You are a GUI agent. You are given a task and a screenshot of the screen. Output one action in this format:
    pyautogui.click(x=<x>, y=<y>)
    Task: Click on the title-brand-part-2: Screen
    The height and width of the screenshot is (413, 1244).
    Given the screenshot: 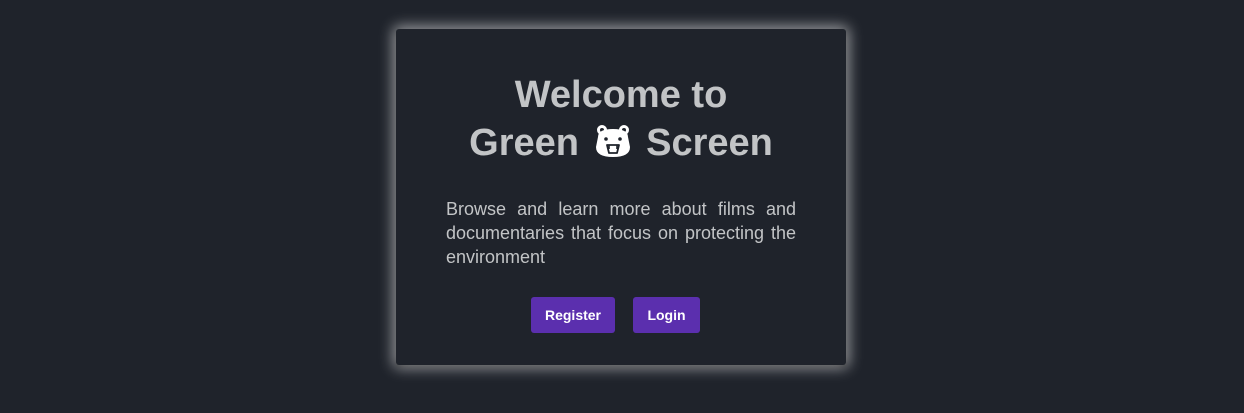 What is the action you would take?
    pyautogui.click(x=709, y=143)
    